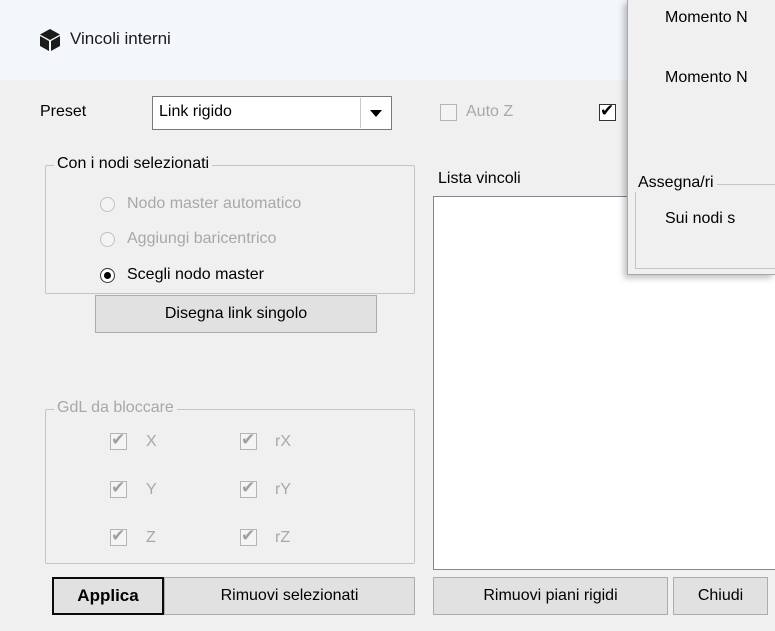 The height and width of the screenshot is (631, 775). Describe the element at coordinates (151, 489) in the screenshot. I see `dof-y-label: Y` at that location.